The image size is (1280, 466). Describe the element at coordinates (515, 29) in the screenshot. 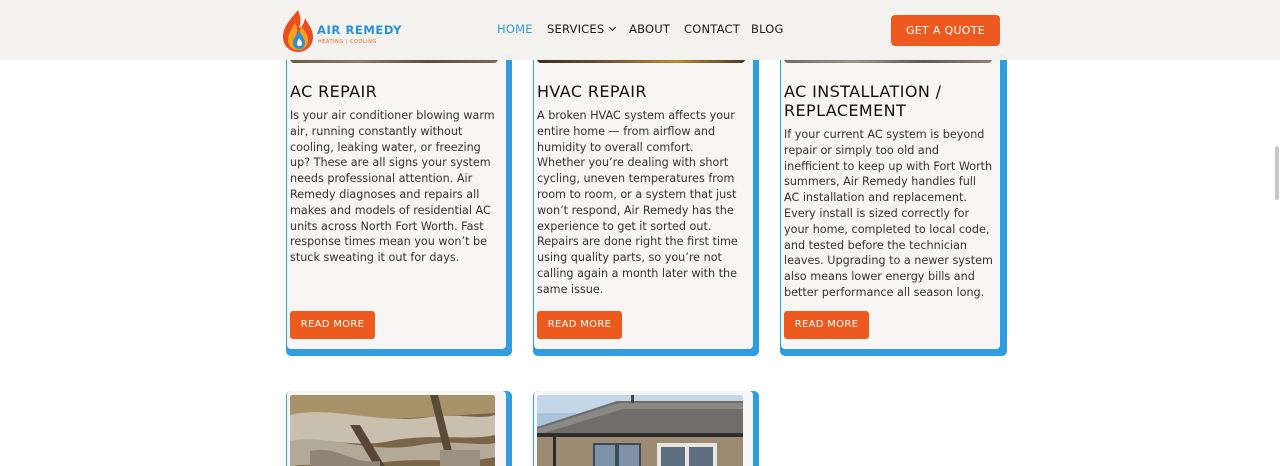

I see `nav-item-home: HOME` at that location.